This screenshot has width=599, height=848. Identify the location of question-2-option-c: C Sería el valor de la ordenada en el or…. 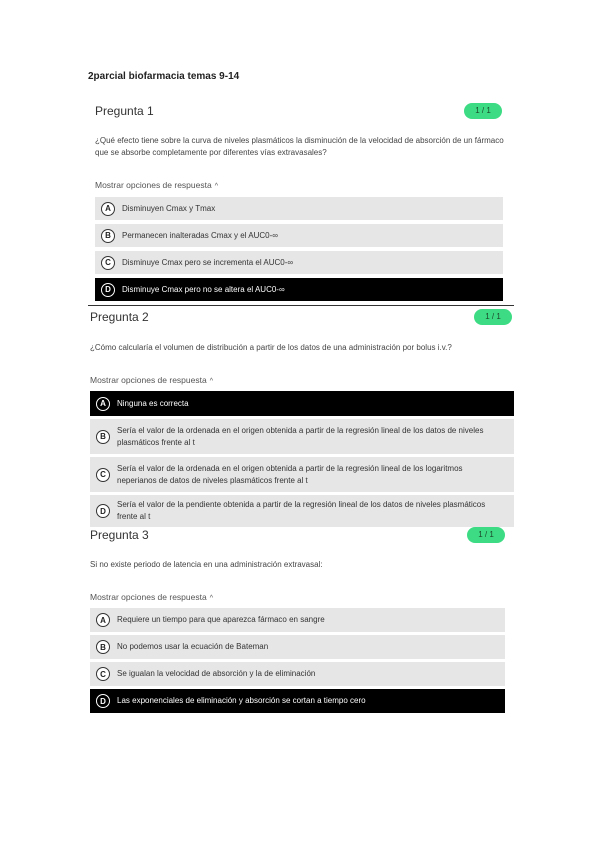
(302, 474).